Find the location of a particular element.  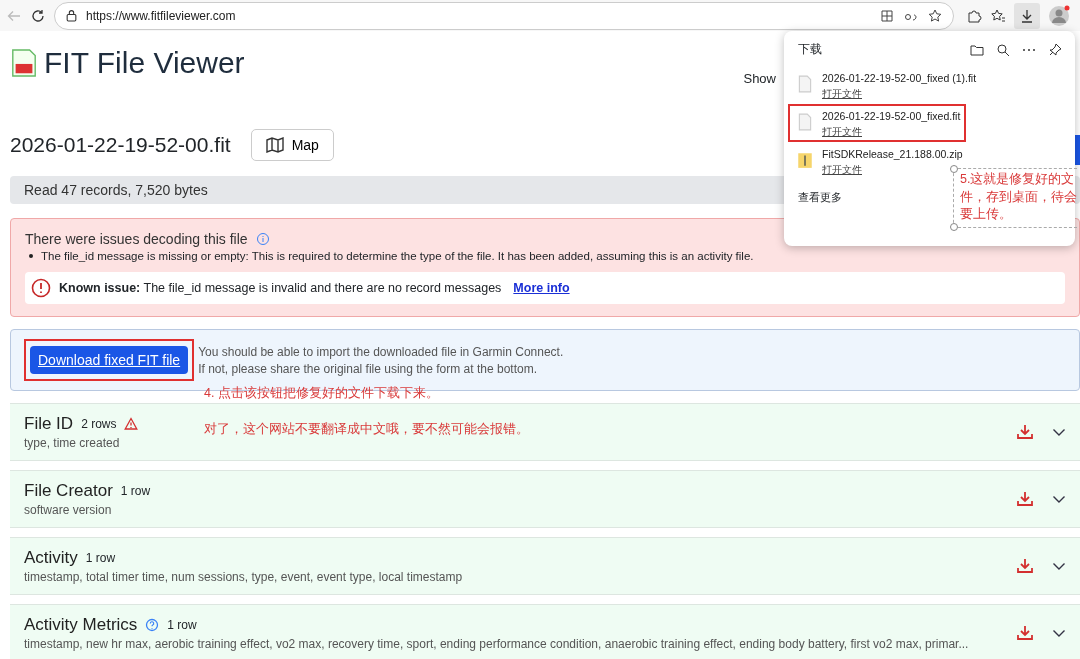

grid-icon is located at coordinates (887, 15).